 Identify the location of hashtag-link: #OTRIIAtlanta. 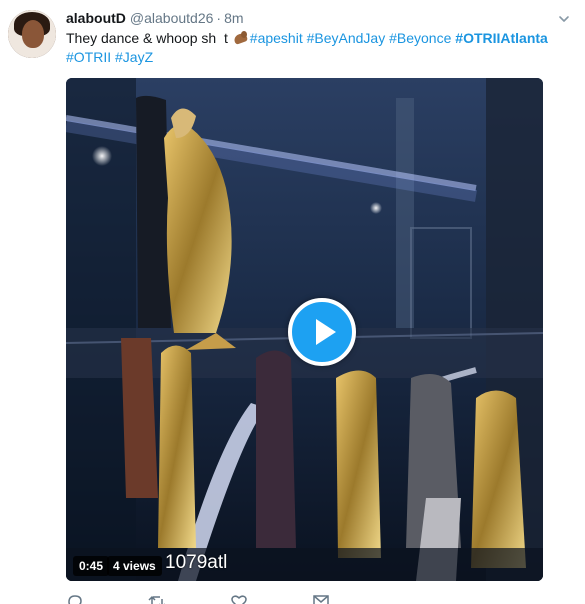
(501, 38).